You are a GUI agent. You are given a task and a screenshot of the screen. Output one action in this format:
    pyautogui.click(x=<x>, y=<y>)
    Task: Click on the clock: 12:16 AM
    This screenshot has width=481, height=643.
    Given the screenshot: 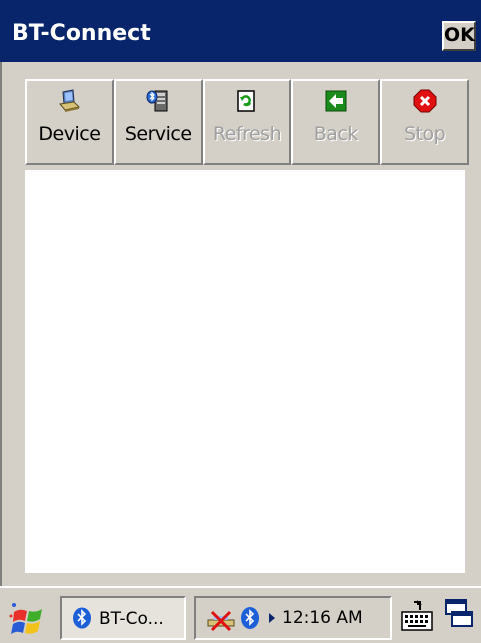 What is the action you would take?
    pyautogui.click(x=322, y=618)
    